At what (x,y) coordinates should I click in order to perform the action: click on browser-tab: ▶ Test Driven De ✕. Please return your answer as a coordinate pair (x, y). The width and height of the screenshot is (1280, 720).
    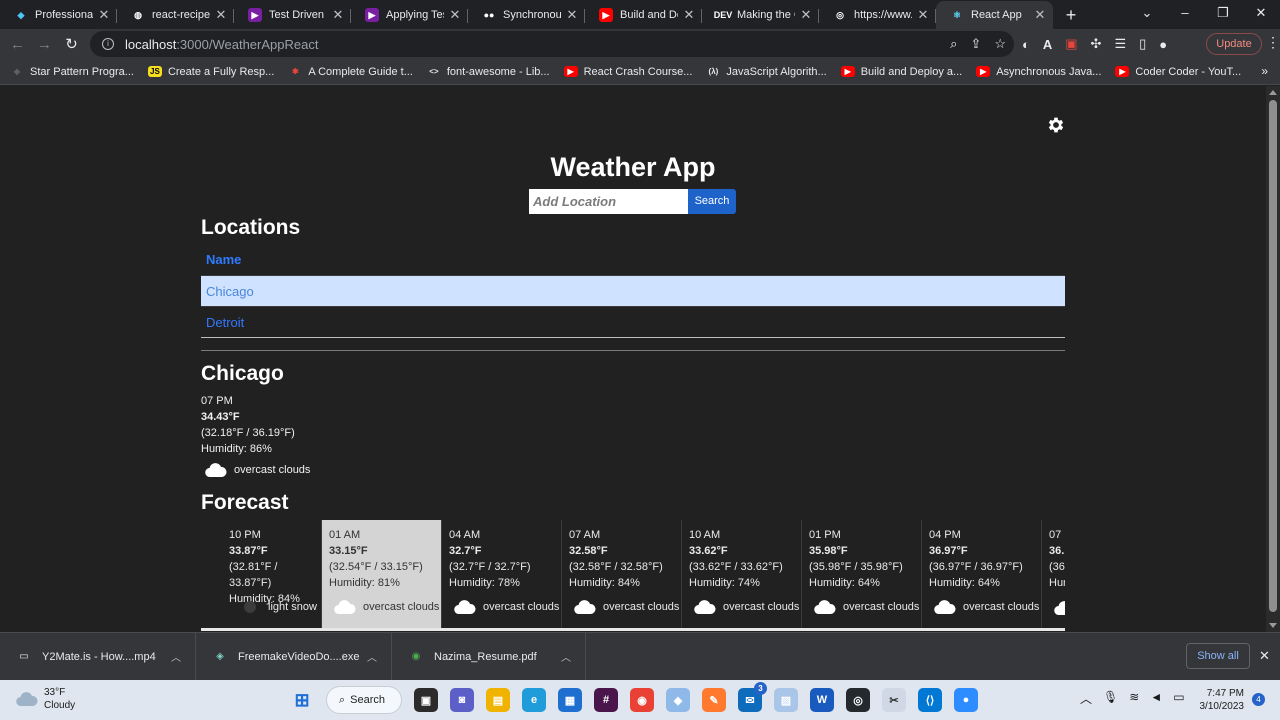
    Looking at the image, I should click on (292, 15).